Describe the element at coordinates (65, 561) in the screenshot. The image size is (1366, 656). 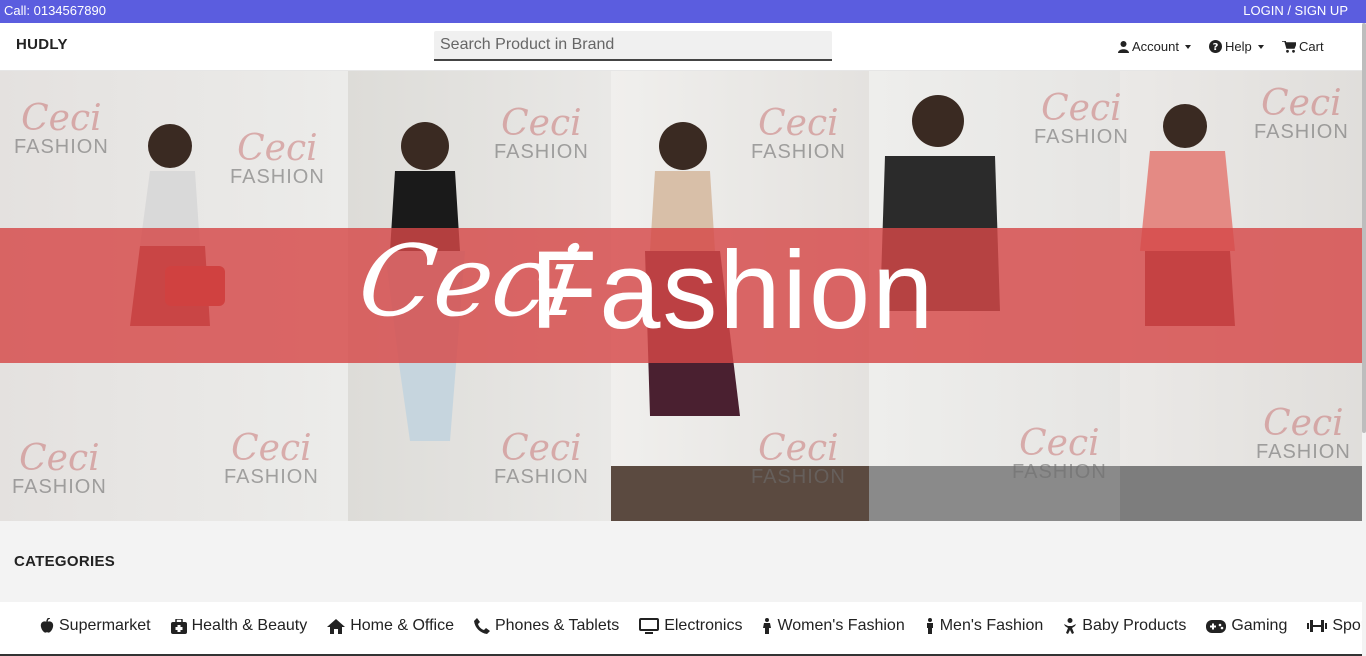
I see `categories-heading: CATEGORIES` at that location.